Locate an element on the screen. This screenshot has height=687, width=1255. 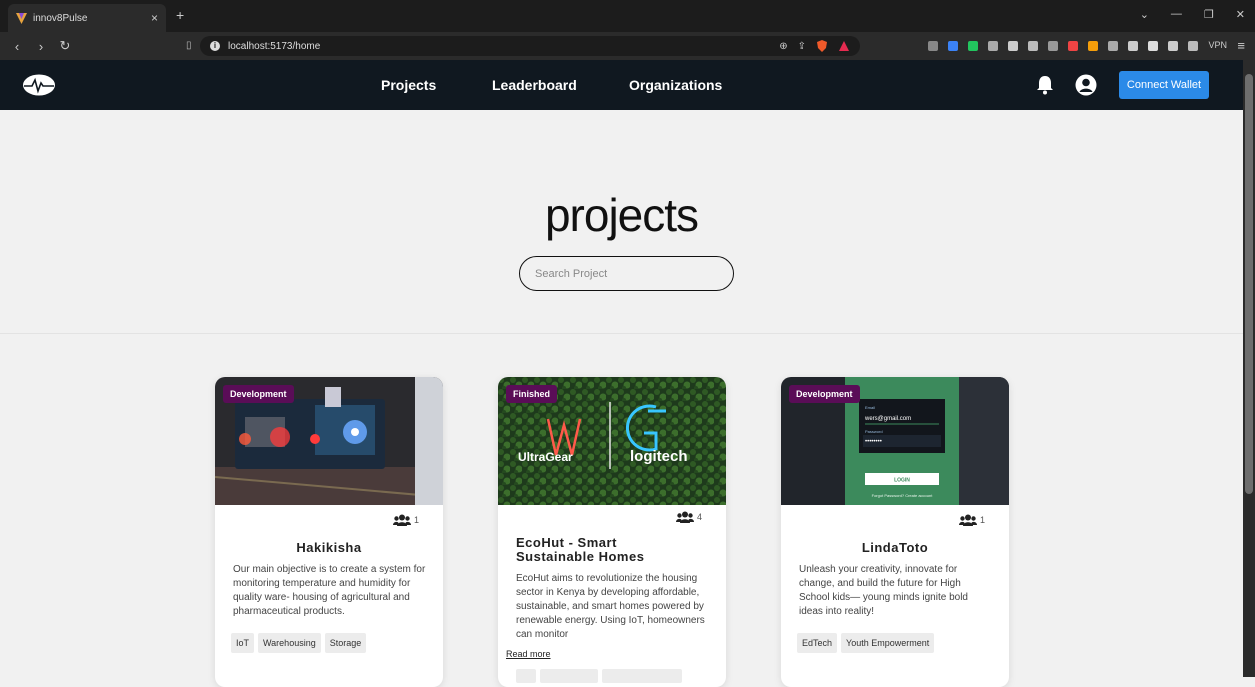
page-scrollbar is located at coordinates (1249, 368).